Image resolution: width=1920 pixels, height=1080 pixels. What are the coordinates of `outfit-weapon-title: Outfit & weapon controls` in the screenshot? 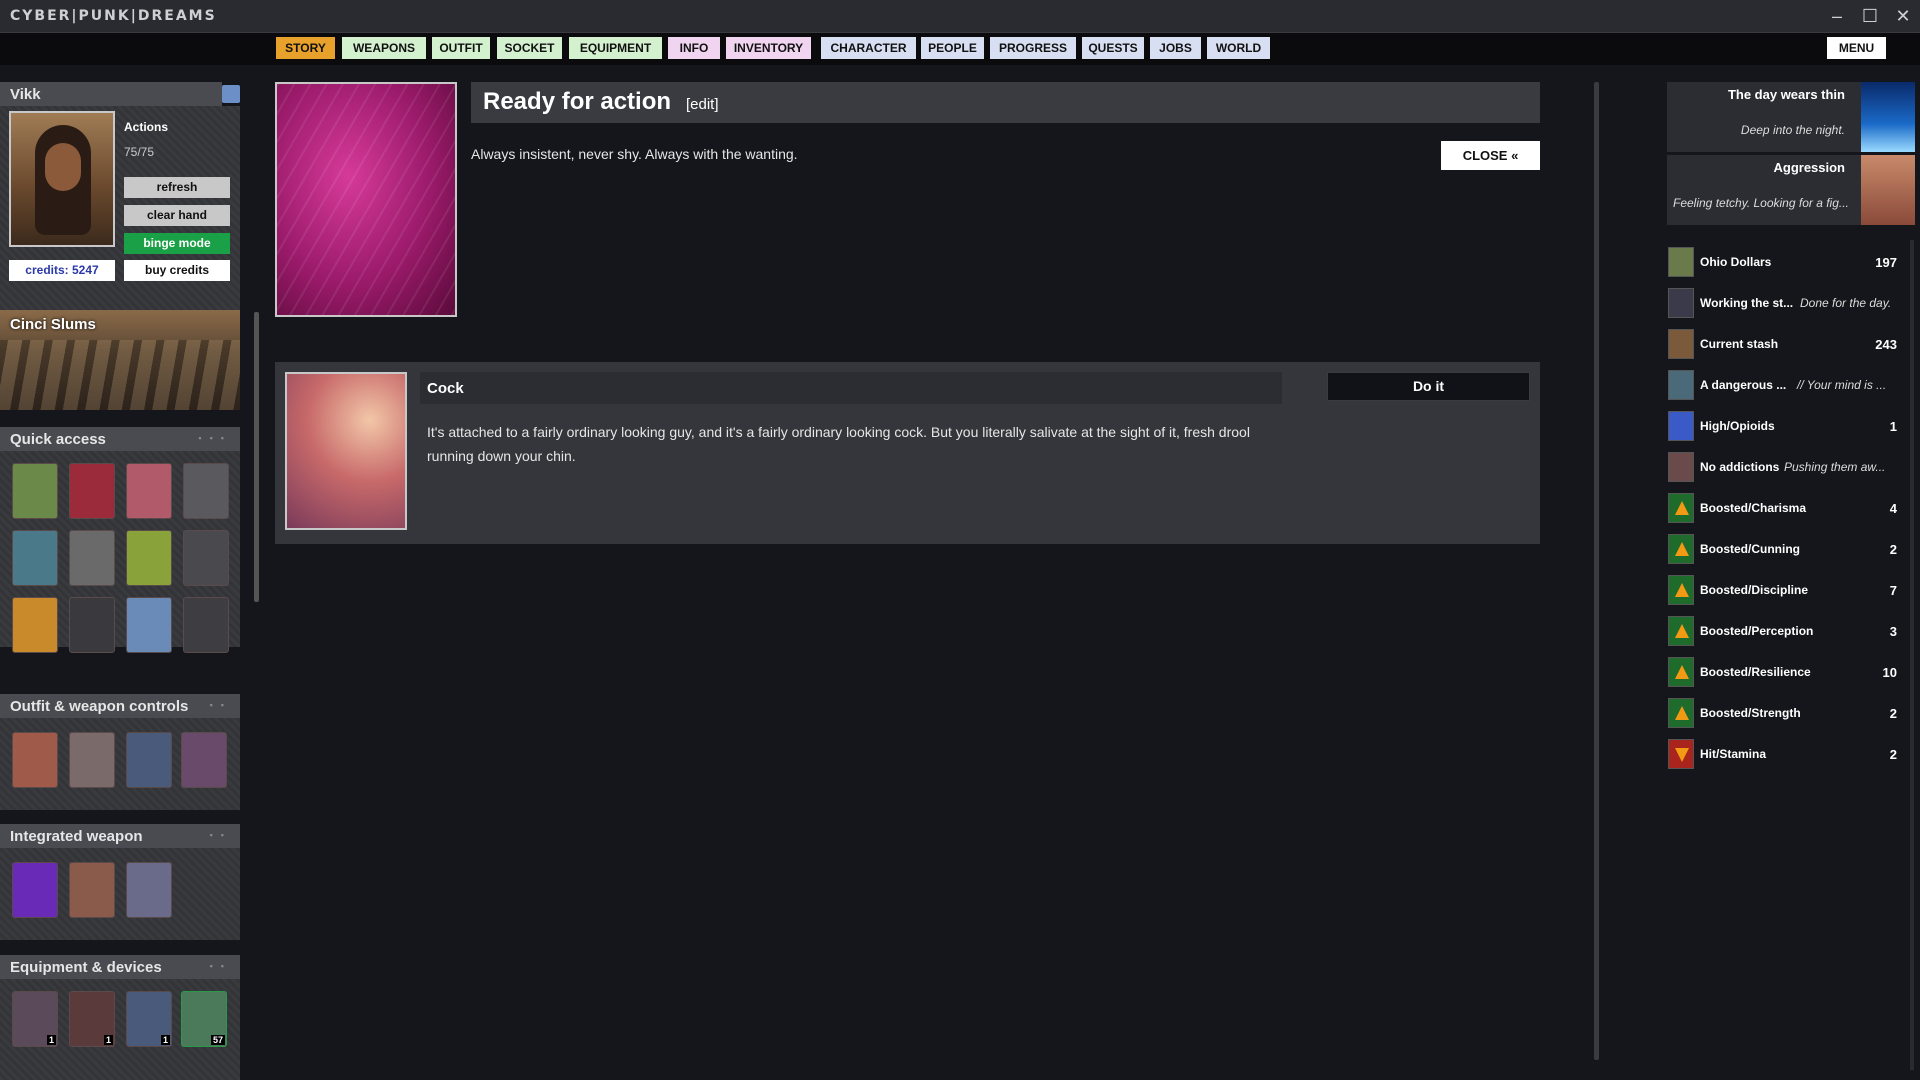 It's located at (99, 706).